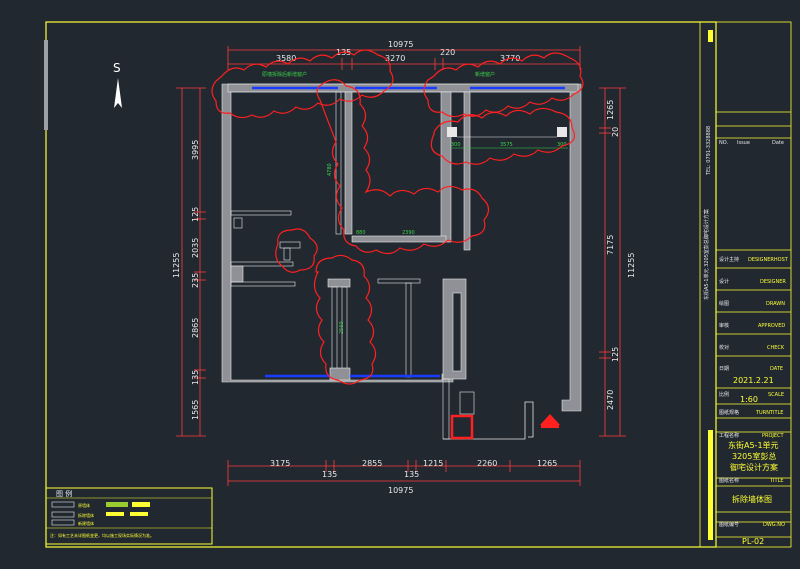 The width and height of the screenshot is (800, 569). I want to click on tb-scale-en: SCALE, so click(776, 395).